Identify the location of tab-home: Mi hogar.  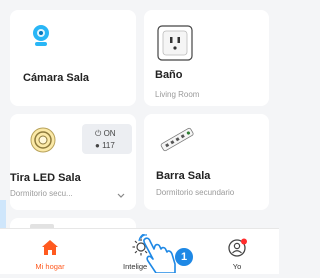
(50, 251).